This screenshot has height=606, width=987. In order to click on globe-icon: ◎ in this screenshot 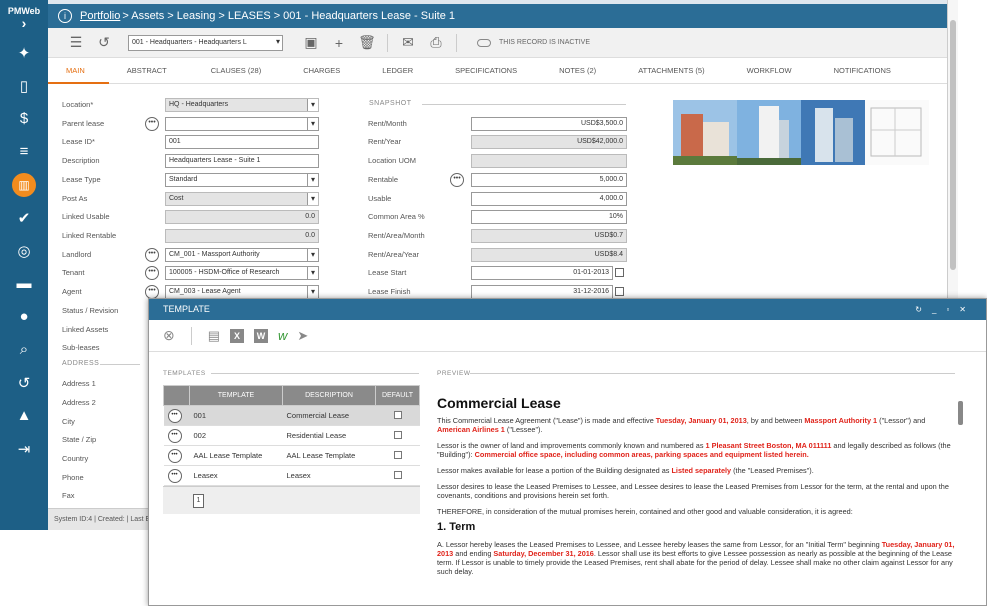, I will do `click(24, 250)`.